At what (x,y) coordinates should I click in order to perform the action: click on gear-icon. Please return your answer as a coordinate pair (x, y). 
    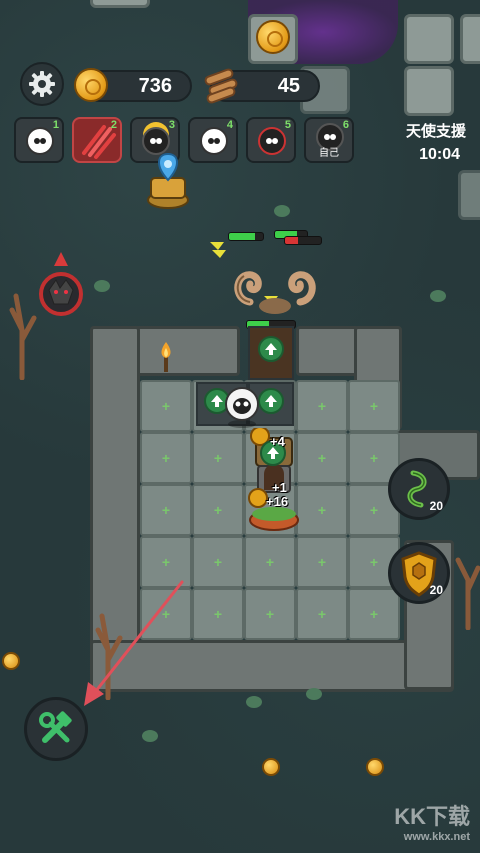
    Looking at the image, I should click on (42, 84).